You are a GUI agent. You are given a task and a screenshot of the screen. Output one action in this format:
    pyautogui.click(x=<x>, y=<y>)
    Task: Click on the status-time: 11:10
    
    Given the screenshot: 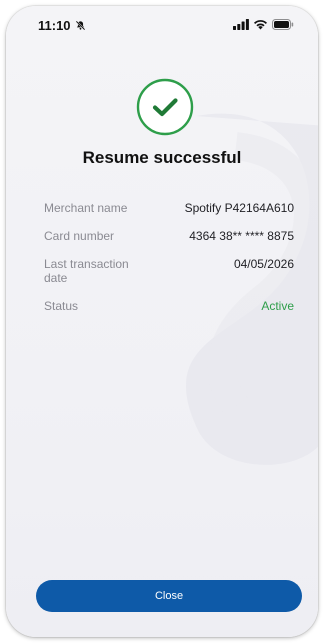 What is the action you would take?
    pyautogui.click(x=54, y=25)
    